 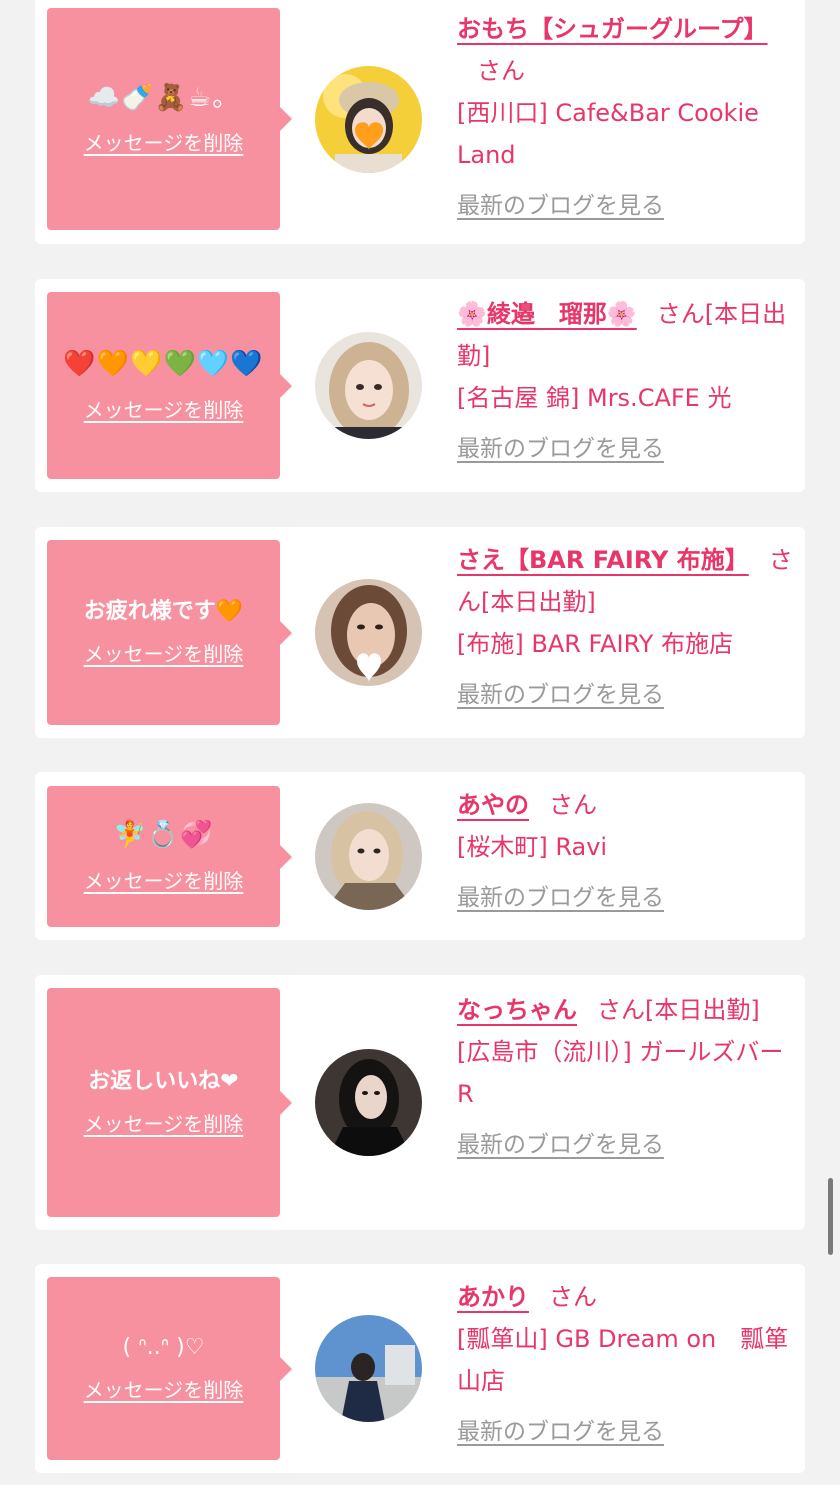 What do you see at coordinates (594, 398) in the screenshot?
I see `shop-name: [名古屋 錦] Mrs.CAFE 光` at bounding box center [594, 398].